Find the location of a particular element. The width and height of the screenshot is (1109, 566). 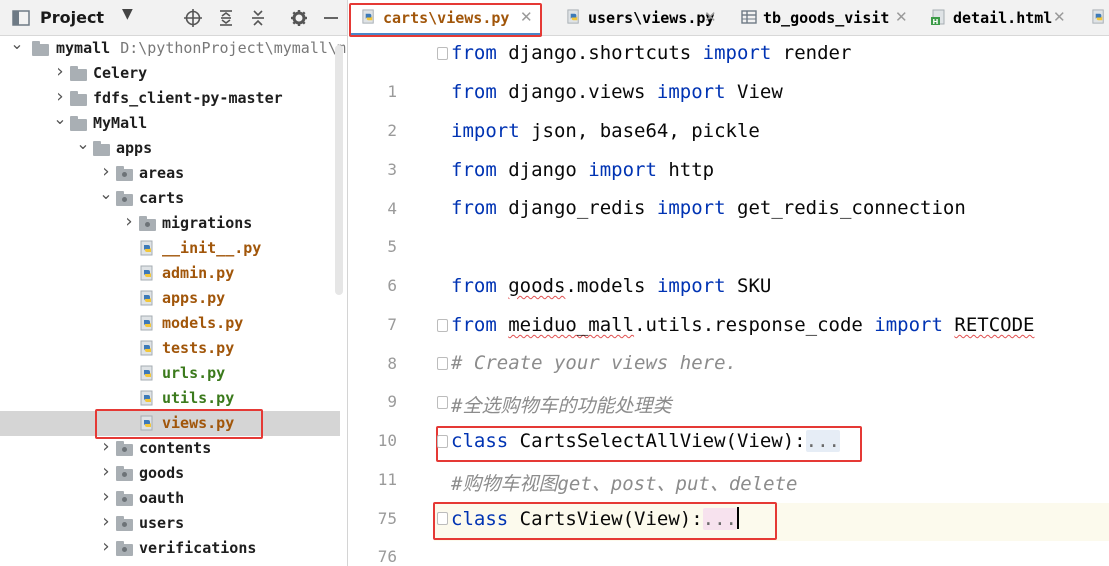

line-number: 5 is located at coordinates (392, 246).